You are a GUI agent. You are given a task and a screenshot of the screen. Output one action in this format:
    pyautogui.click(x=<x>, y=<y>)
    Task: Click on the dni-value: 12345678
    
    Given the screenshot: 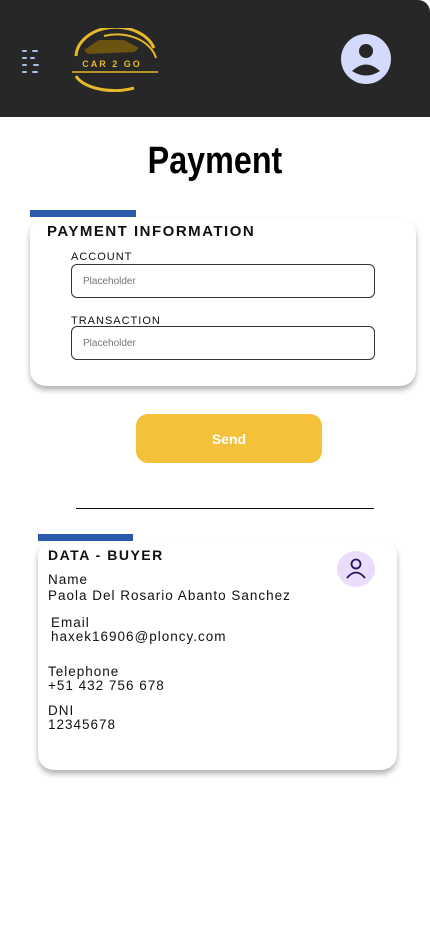 What is the action you would take?
    pyautogui.click(x=82, y=724)
    